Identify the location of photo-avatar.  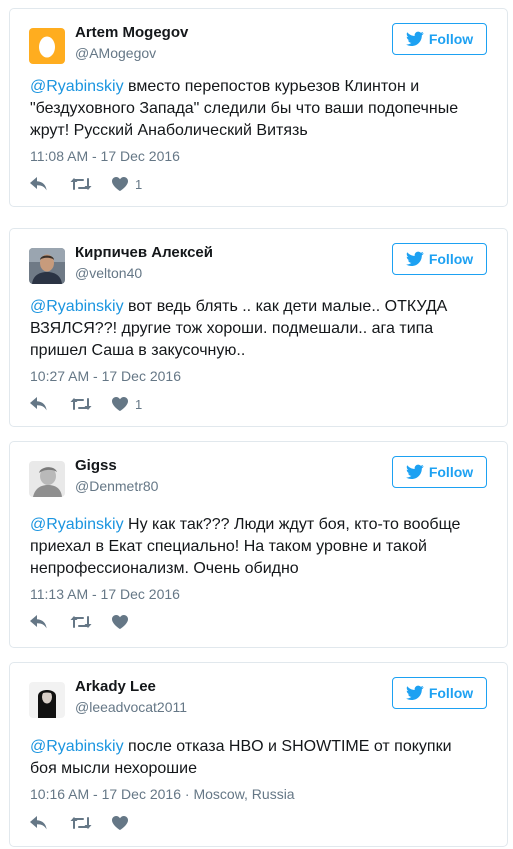
(47, 266).